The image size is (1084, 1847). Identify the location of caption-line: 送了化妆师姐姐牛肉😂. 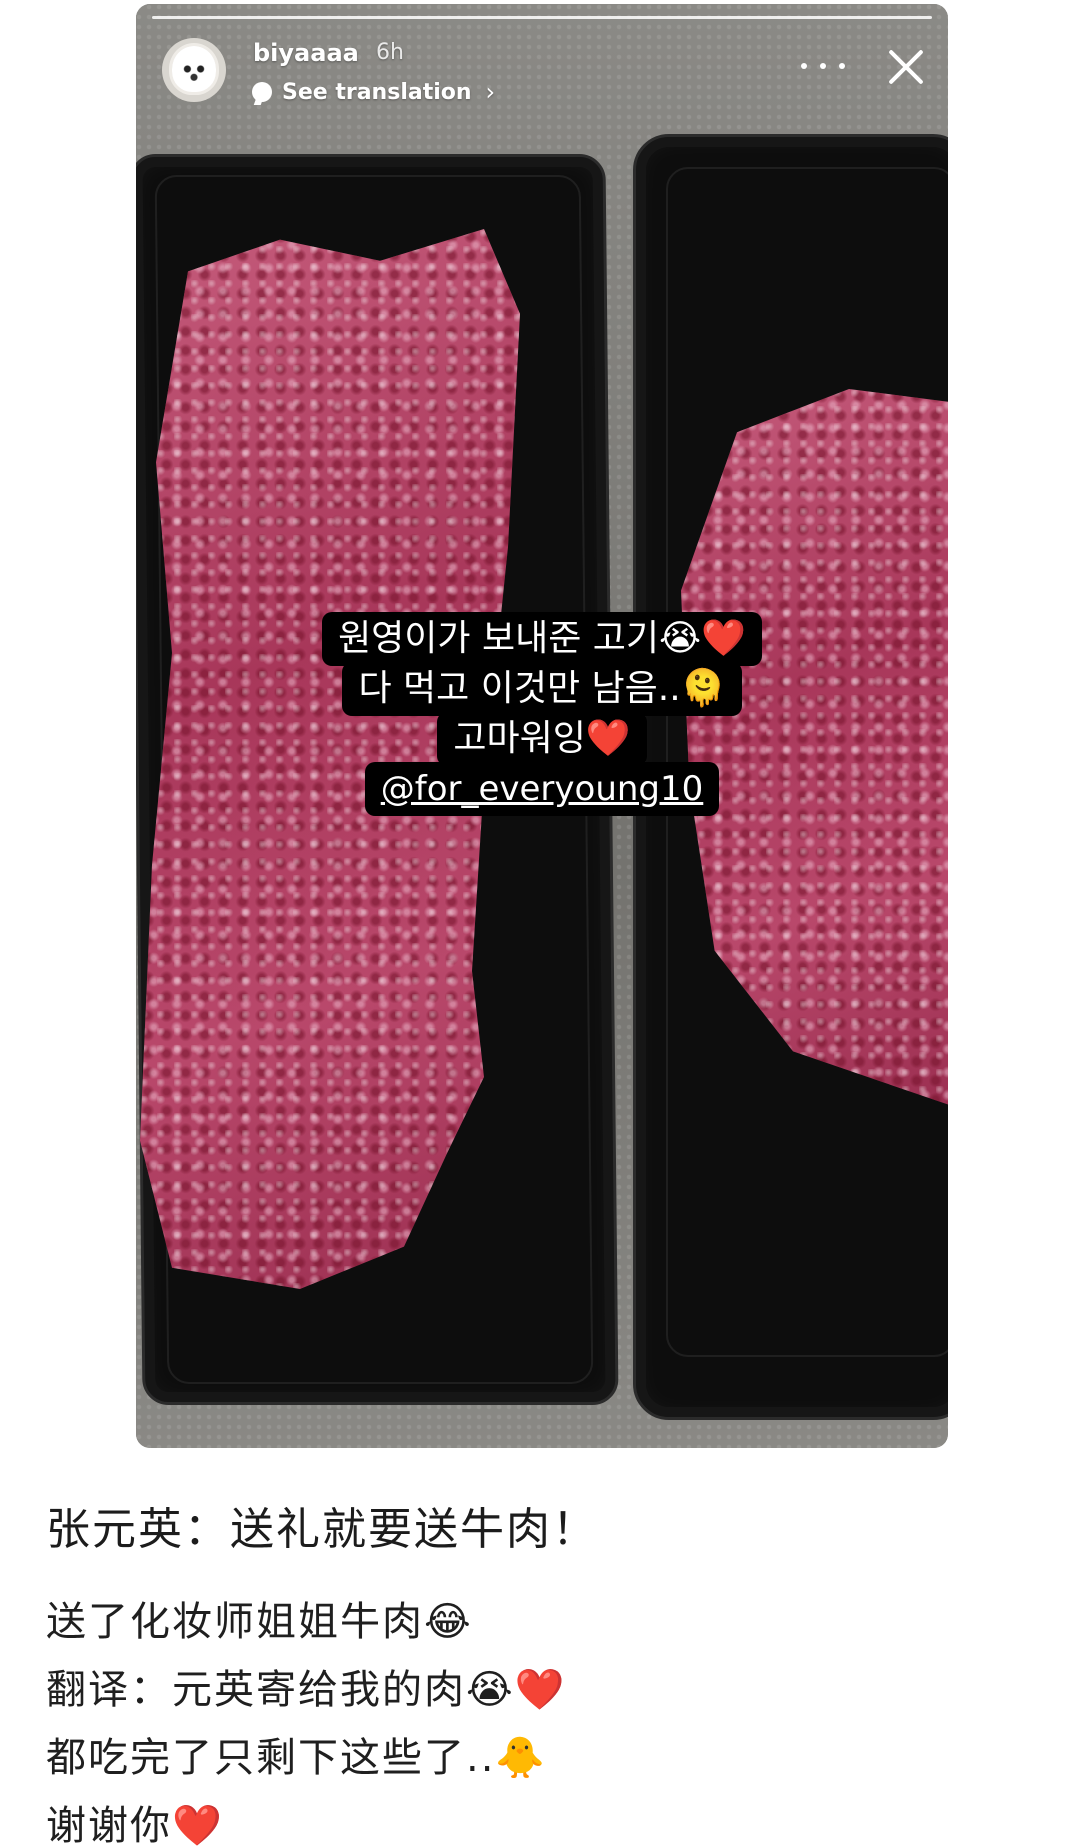
(259, 1622).